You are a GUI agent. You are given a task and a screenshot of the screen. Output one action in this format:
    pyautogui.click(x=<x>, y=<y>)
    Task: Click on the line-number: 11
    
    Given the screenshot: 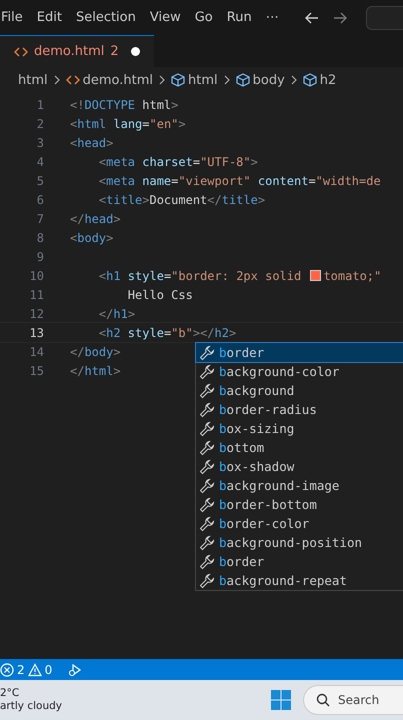 What is the action you would take?
    pyautogui.click(x=36, y=295)
    